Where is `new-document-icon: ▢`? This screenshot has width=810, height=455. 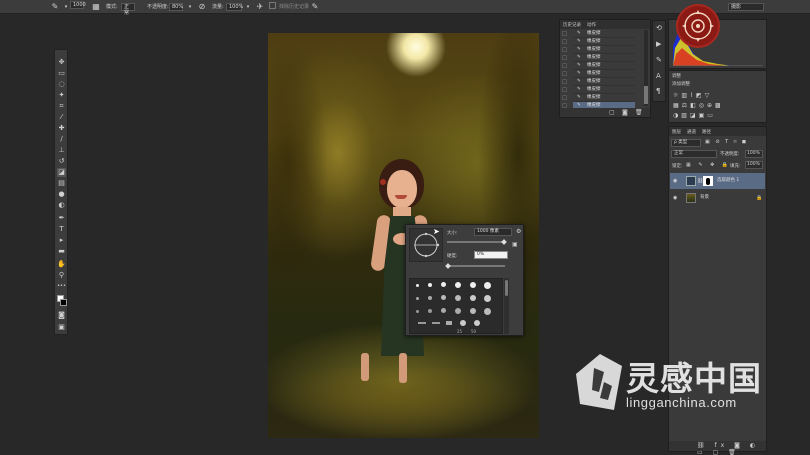
new-document-icon: ▢ is located at coordinates (612, 112).